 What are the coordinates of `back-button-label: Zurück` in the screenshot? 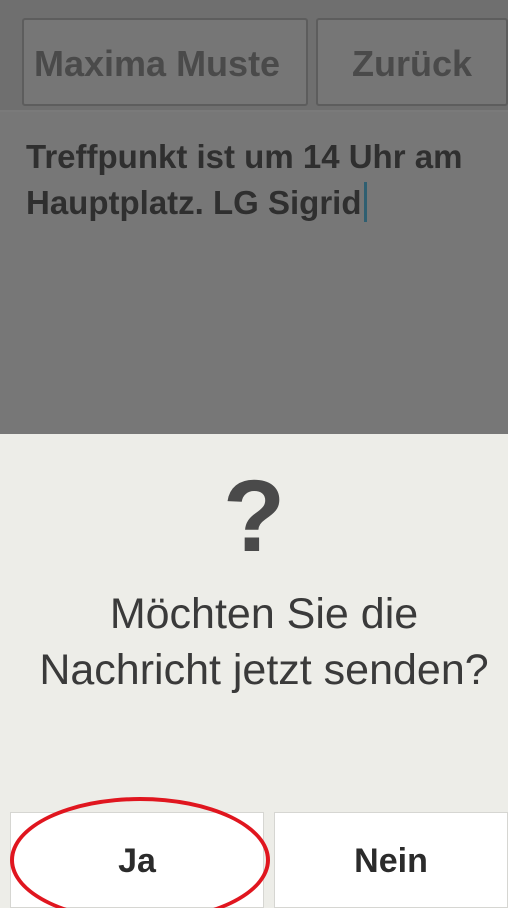 It's located at (412, 63).